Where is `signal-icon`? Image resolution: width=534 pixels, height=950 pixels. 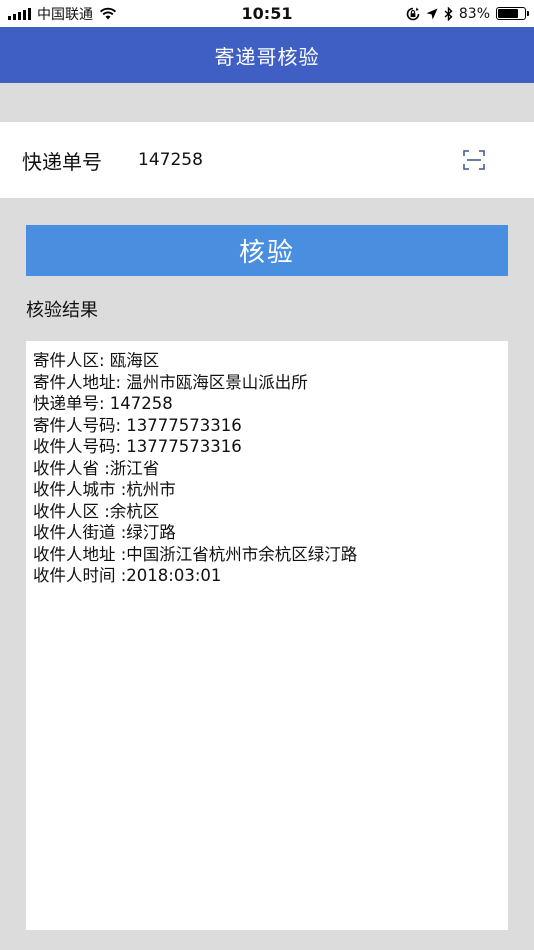
signal-icon is located at coordinates (19, 13).